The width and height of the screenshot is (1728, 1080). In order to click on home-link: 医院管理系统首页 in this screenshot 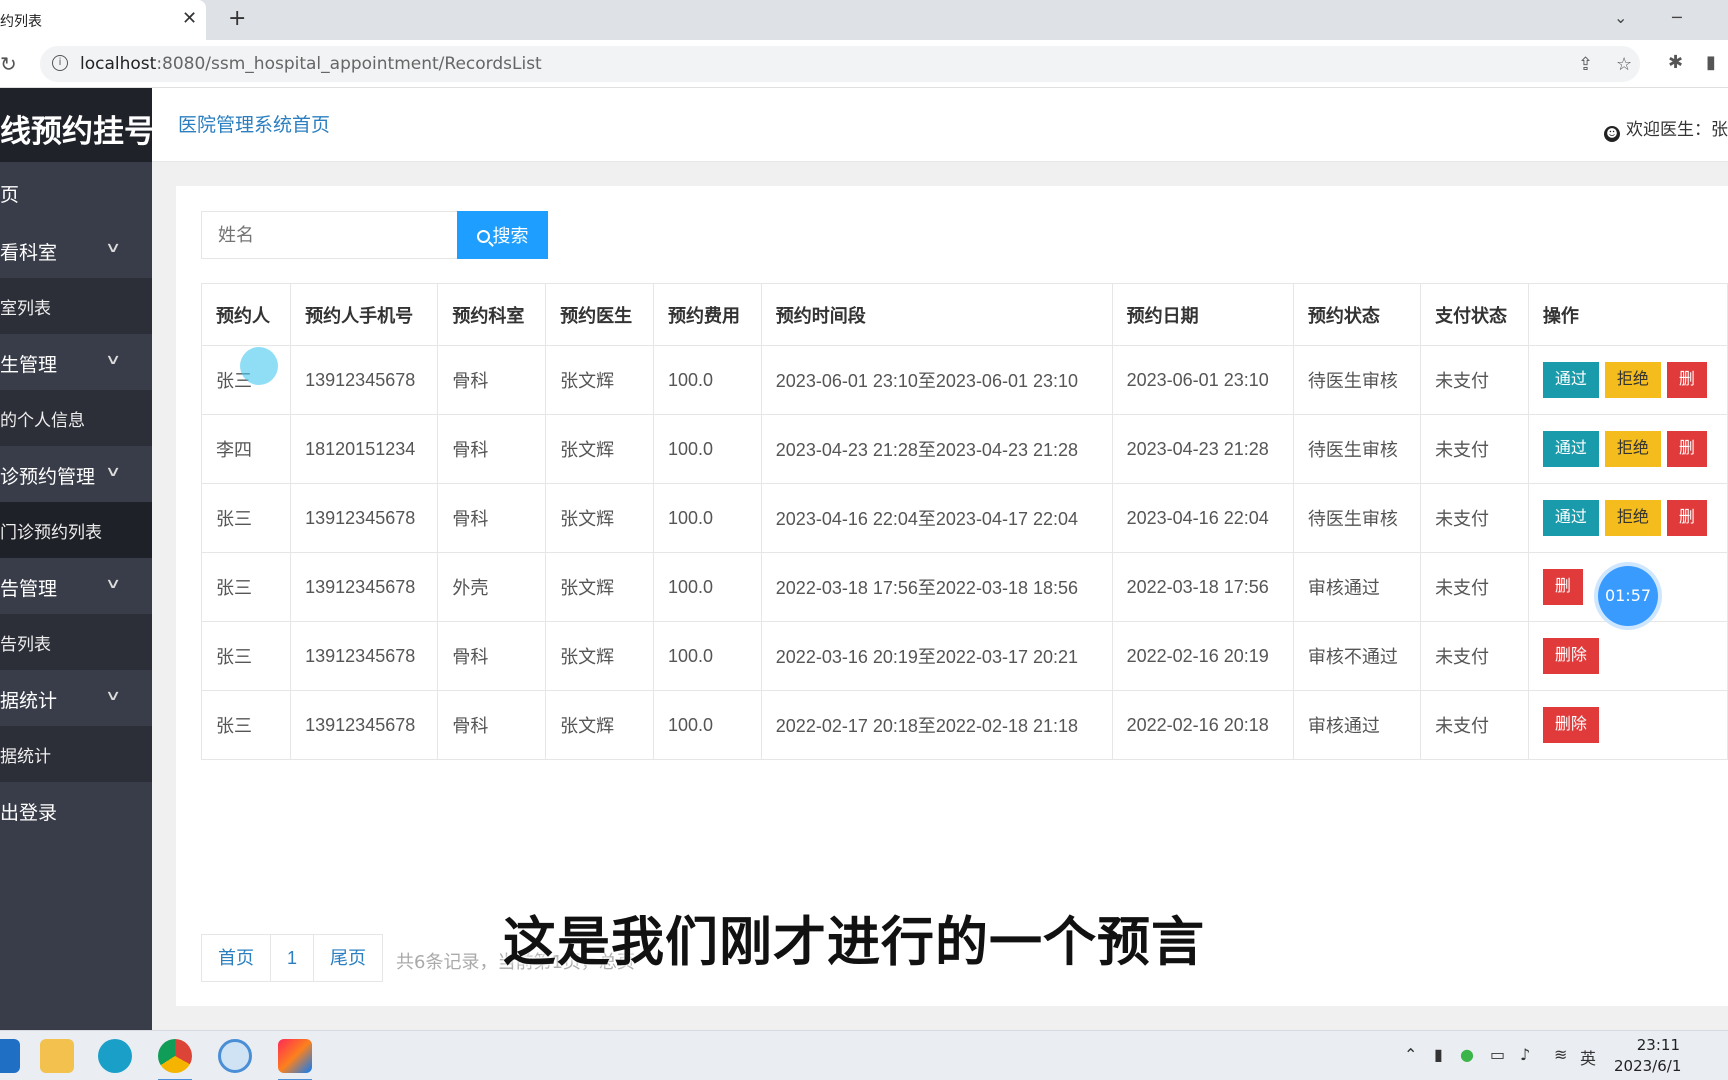, I will do `click(254, 123)`.